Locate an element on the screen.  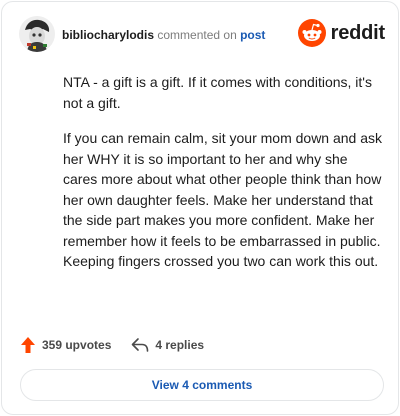
avatar-icon is located at coordinates (37, 34).